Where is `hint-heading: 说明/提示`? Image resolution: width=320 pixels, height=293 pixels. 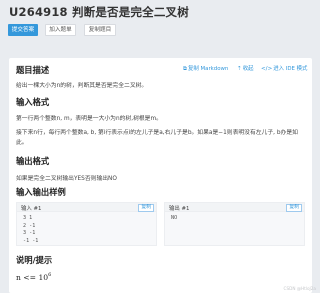
hint-heading: 说明/提示 is located at coordinates (34, 260).